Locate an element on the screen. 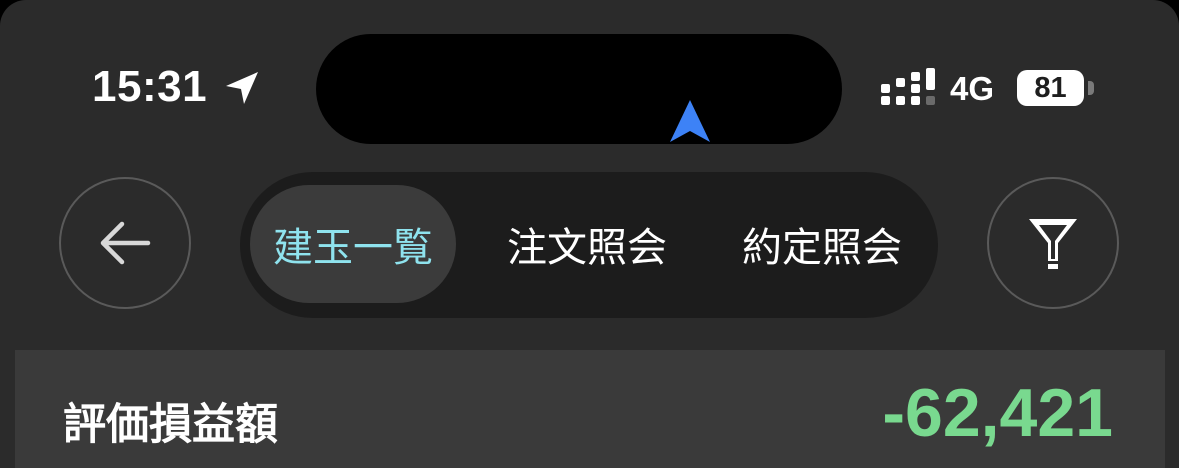 The width and height of the screenshot is (1179, 468). signal-icon is located at coordinates (908, 86).